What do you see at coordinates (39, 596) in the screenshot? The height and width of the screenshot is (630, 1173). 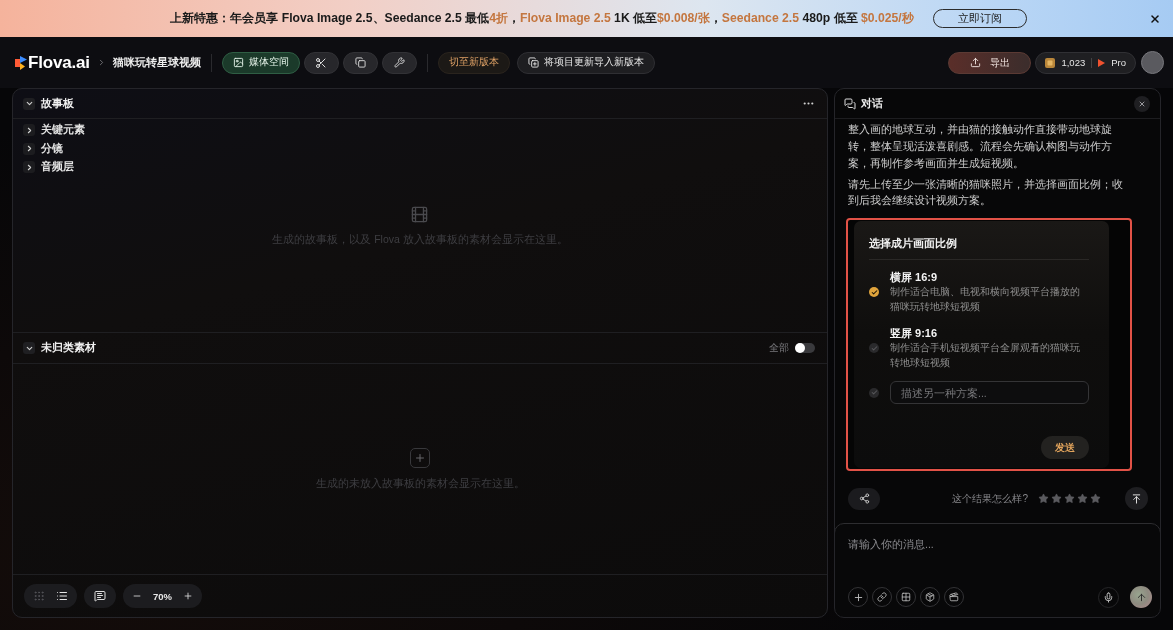 I see `grid-dots-icon` at bounding box center [39, 596].